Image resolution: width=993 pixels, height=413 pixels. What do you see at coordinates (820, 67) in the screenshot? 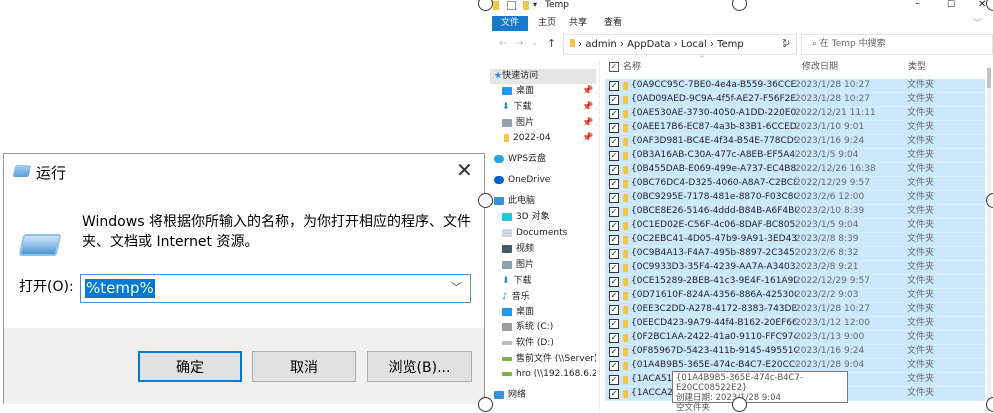
I see `column-date: 修改日期` at bounding box center [820, 67].